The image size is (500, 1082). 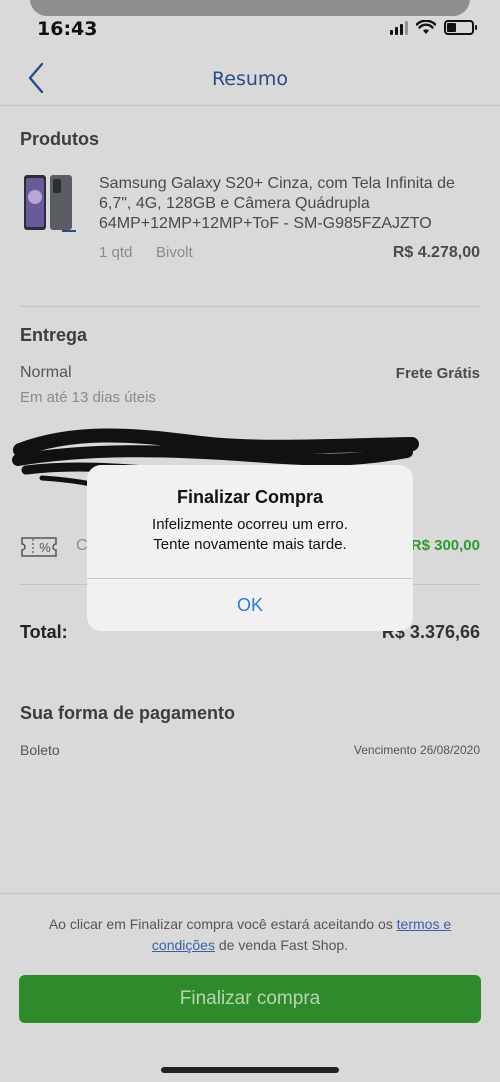 I want to click on legal-suffix: de venda Fast Shop., so click(x=281, y=945).